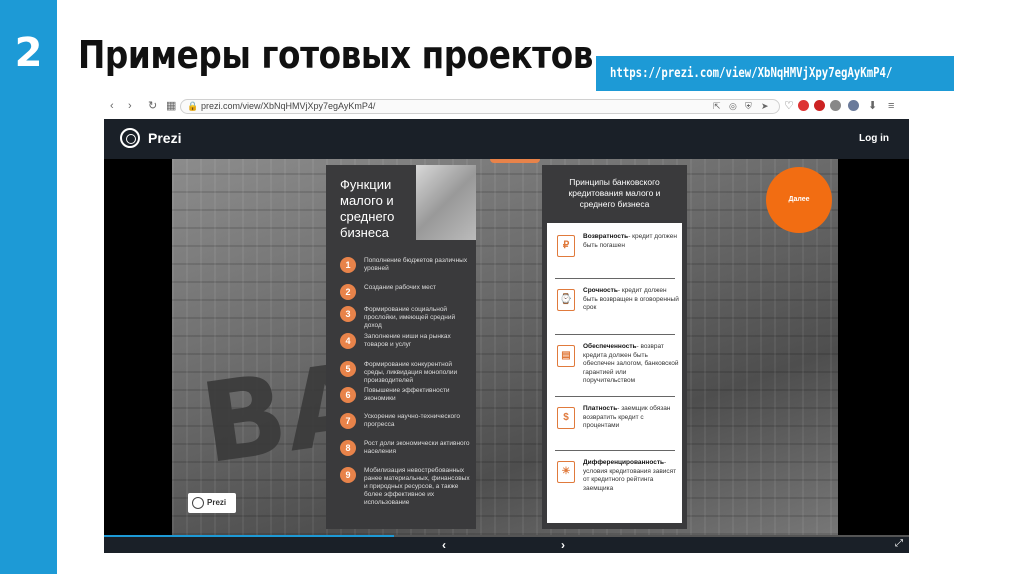 This screenshot has height=574, width=1024. Describe the element at coordinates (631, 241) in the screenshot. I see `principle-text: Возвратность- кредит должен быть погашен` at that location.